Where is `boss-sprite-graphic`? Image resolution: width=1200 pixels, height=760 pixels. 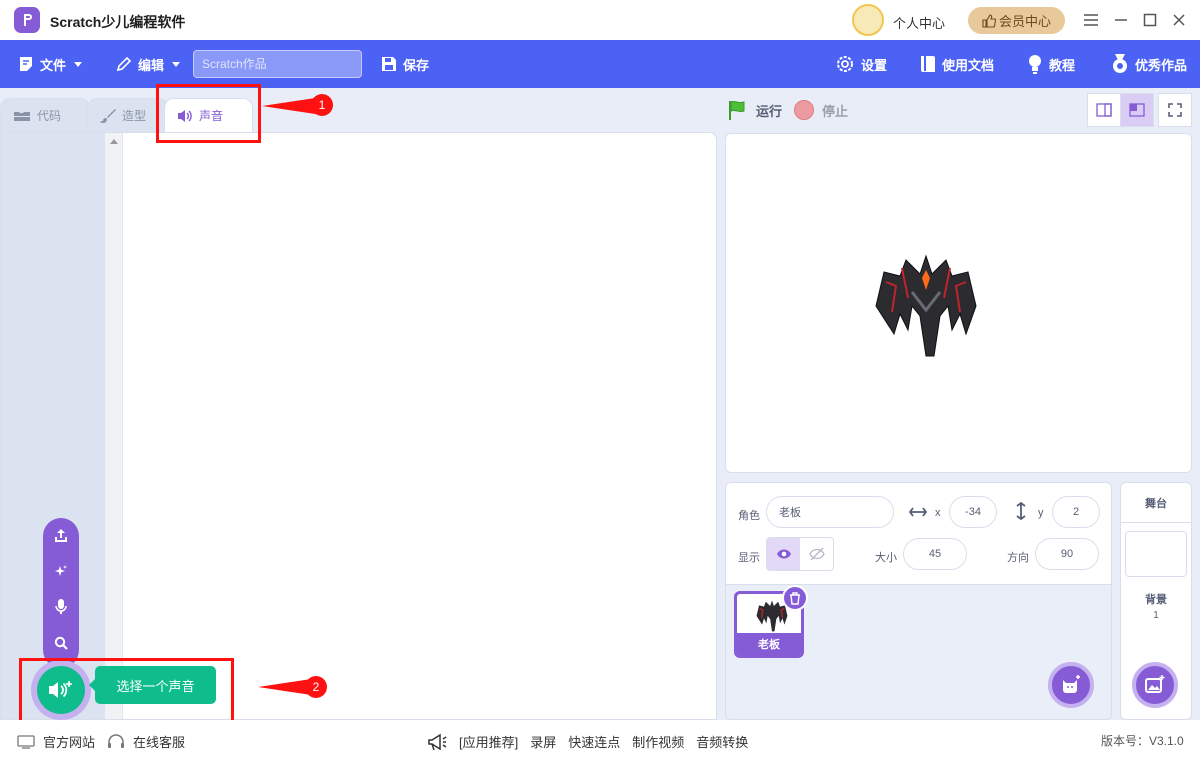
boss-sprite-graphic is located at coordinates (926, 303).